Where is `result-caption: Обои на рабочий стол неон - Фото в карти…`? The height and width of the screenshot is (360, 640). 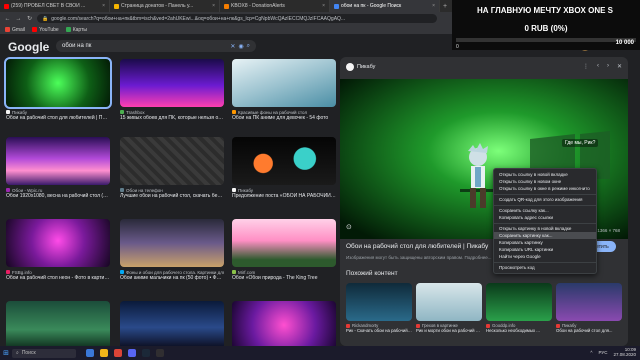 result-caption: Обои на рабочий стол неон - Фото в карти… is located at coordinates (58, 278).